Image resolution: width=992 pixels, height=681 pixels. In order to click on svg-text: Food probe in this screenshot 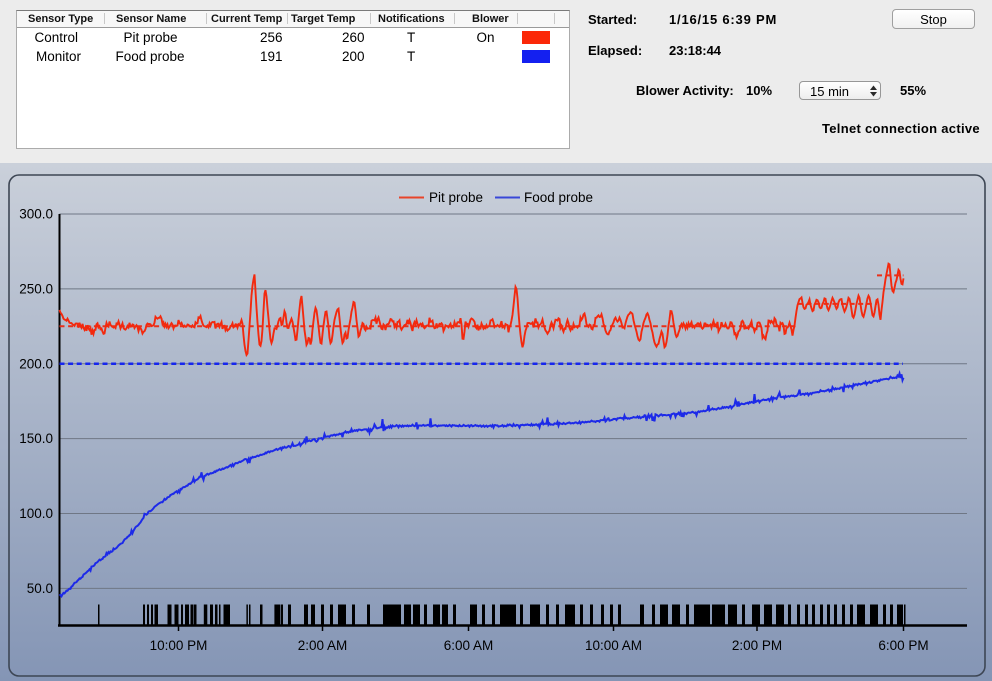, I will do `click(558, 197)`.